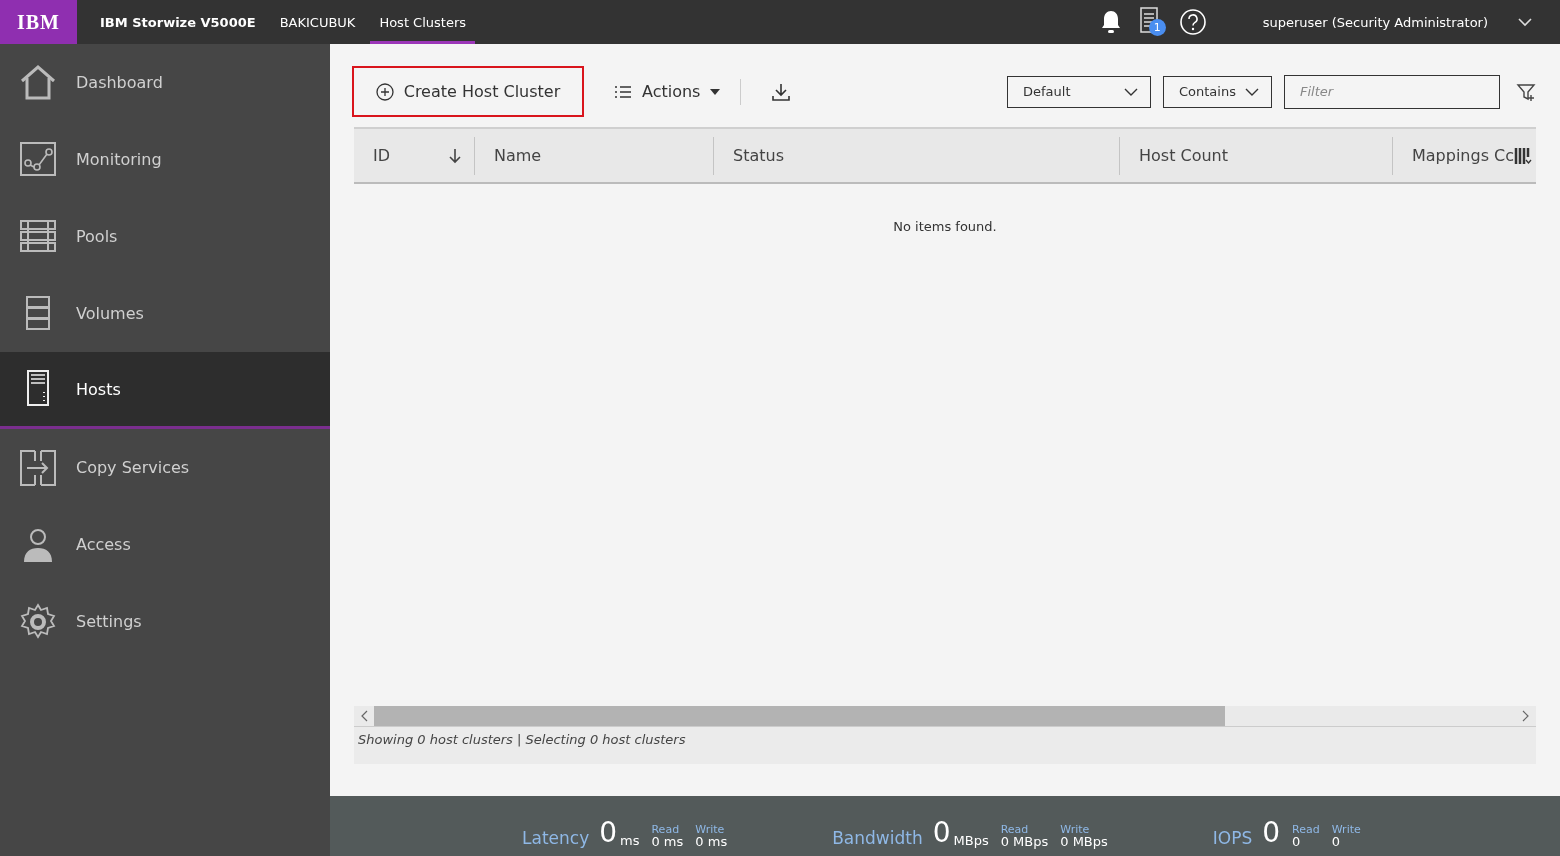 This screenshot has width=1560, height=856. Describe the element at coordinates (165, 390) in the screenshot. I see `nav-item: Hosts` at that location.